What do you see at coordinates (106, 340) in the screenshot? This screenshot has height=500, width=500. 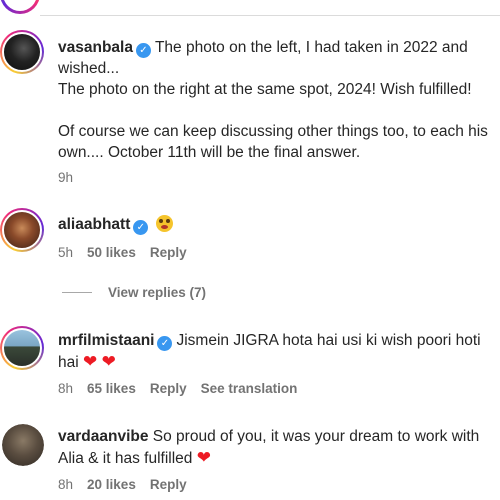 I see `username: mrfilmistaani` at bounding box center [106, 340].